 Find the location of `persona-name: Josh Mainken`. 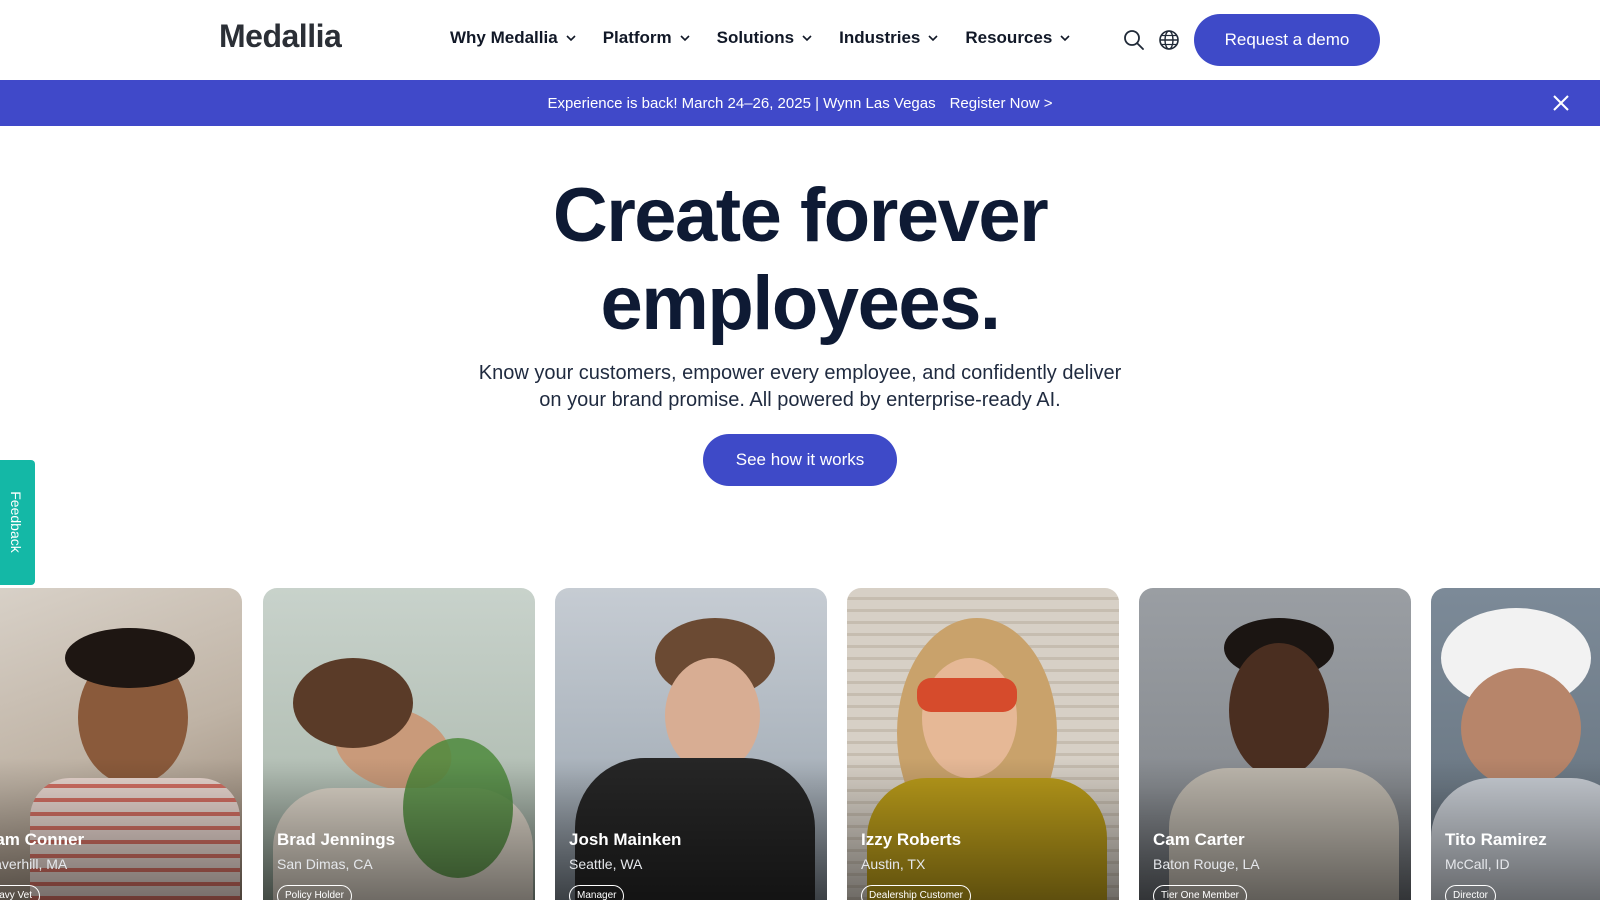

persona-name: Josh Mainken is located at coordinates (625, 839).